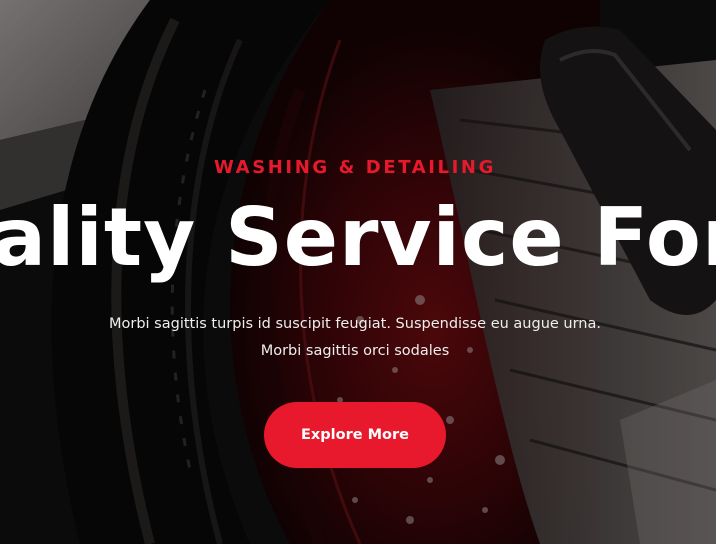 The image size is (716, 544). I want to click on explore-more-button: Explore More, so click(355, 435).